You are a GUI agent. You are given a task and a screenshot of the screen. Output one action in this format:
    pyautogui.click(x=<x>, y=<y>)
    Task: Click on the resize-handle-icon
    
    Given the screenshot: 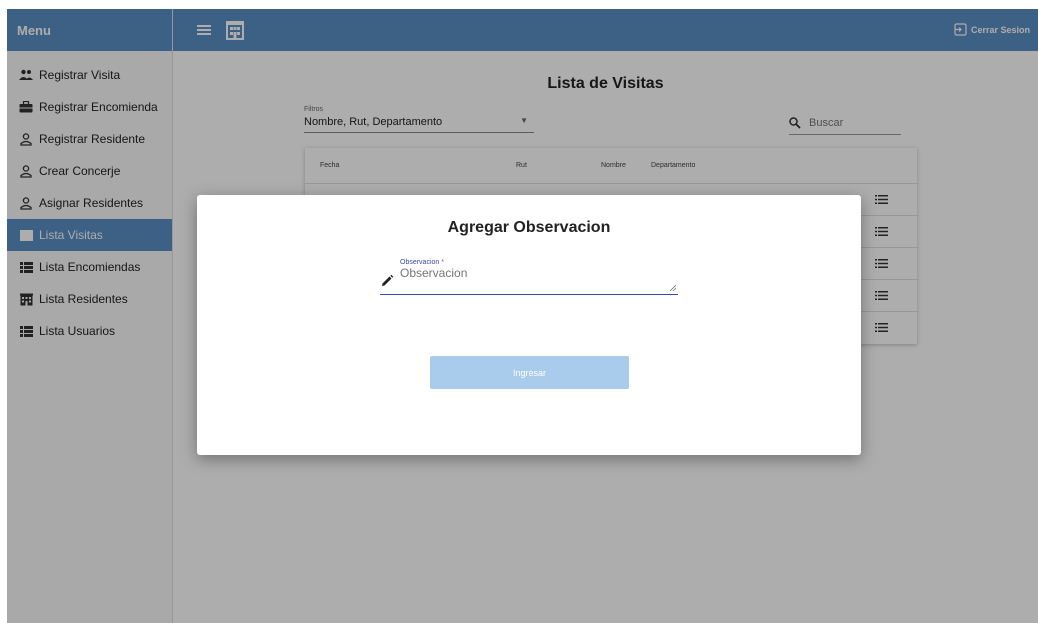 What is the action you would take?
    pyautogui.click(x=673, y=288)
    